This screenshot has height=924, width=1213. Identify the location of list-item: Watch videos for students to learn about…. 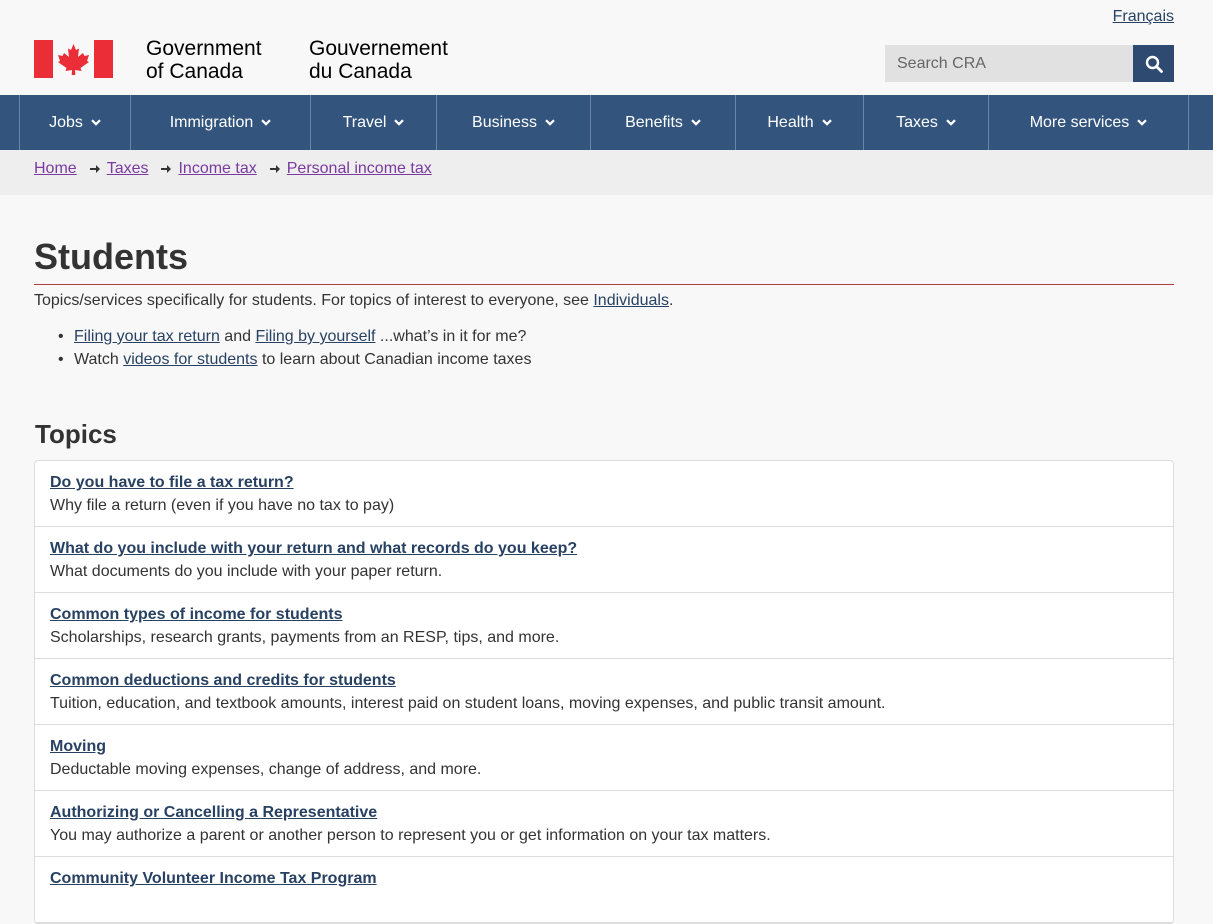
(282, 359).